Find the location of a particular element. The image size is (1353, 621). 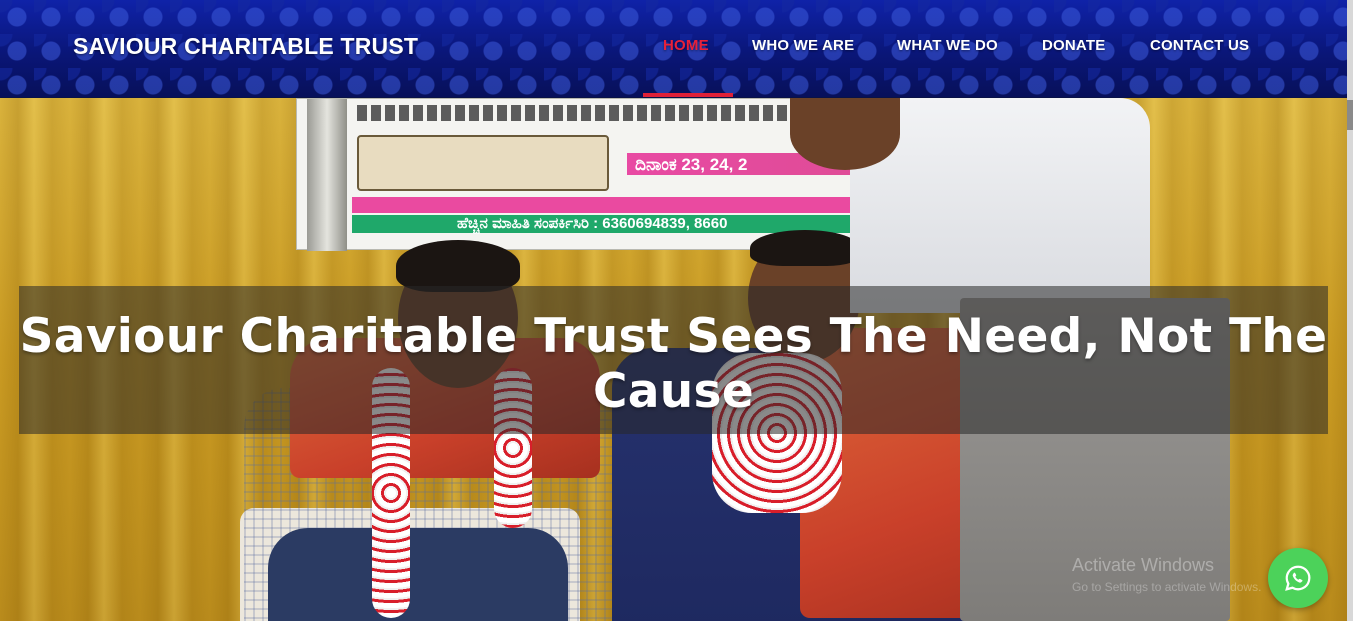

nav-contact-us: CONTACT US is located at coordinates (1199, 45).